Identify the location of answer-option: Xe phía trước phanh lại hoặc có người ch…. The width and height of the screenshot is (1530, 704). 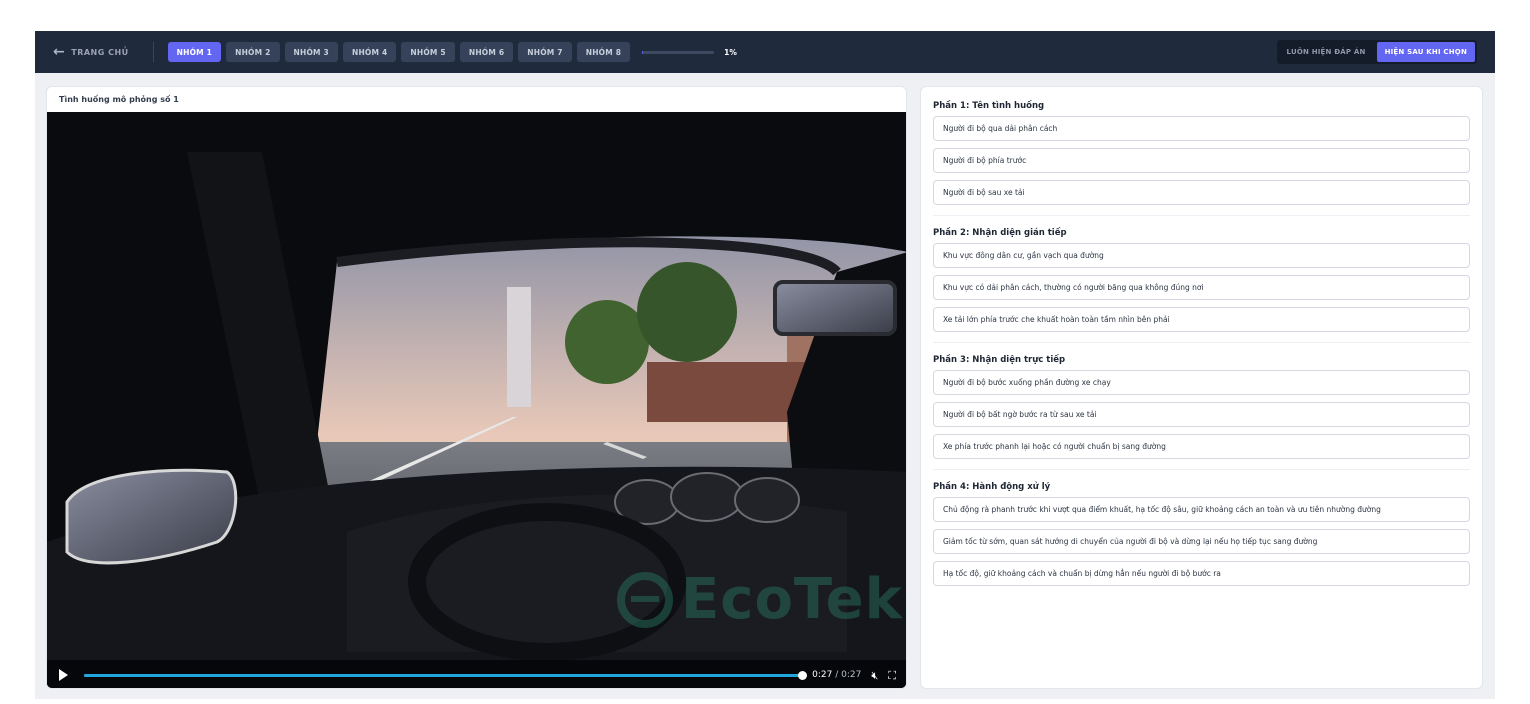
(1201, 446).